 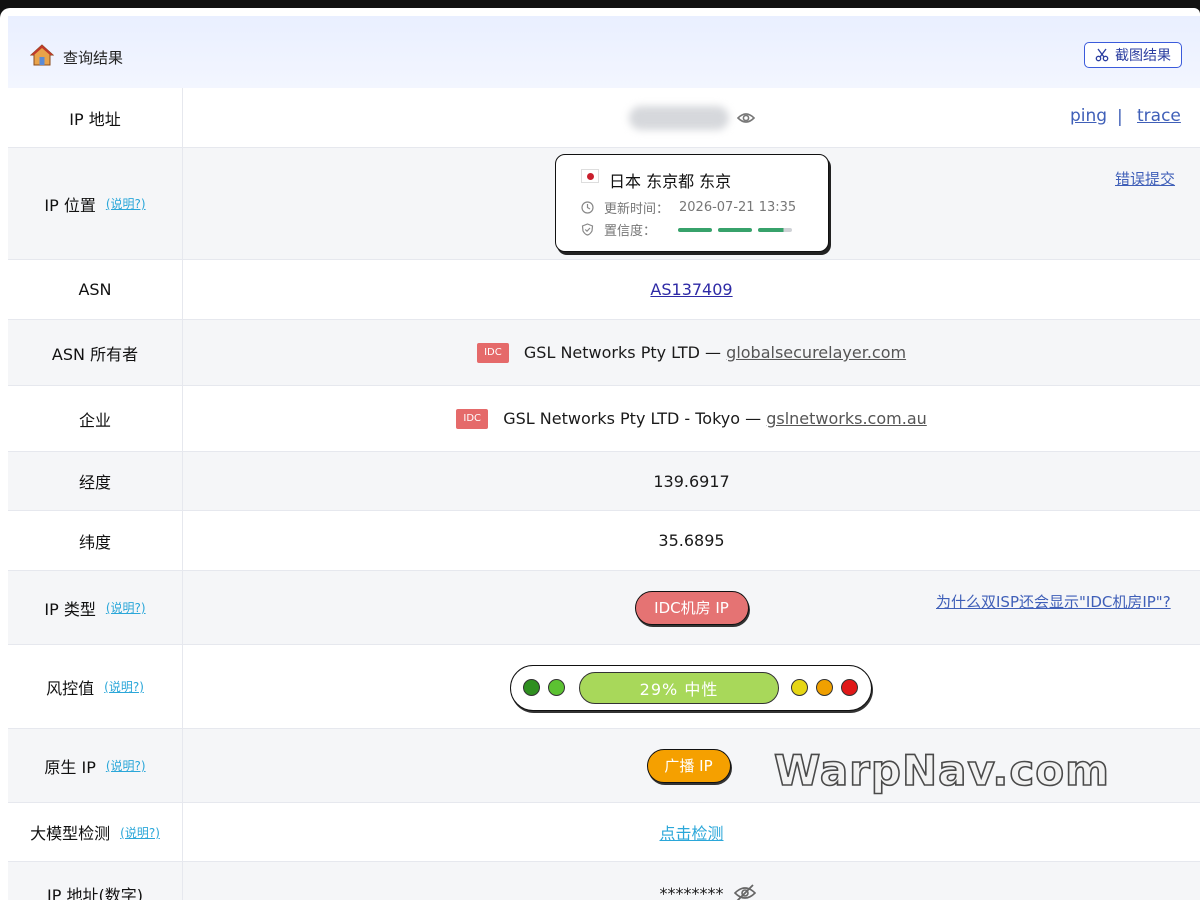 What do you see at coordinates (556, 687) in the screenshot?
I see `risk-dot-green` at bounding box center [556, 687].